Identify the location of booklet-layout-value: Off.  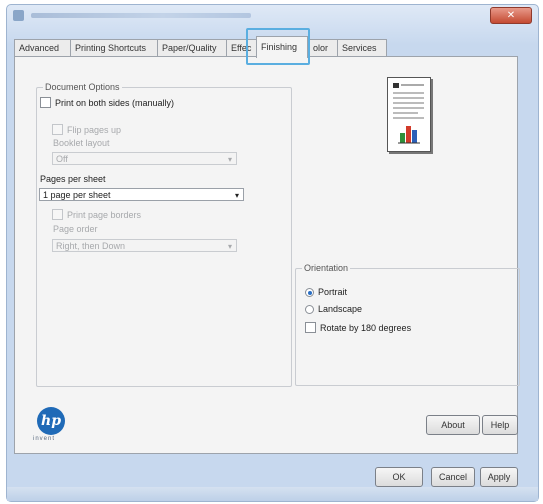
(62, 159).